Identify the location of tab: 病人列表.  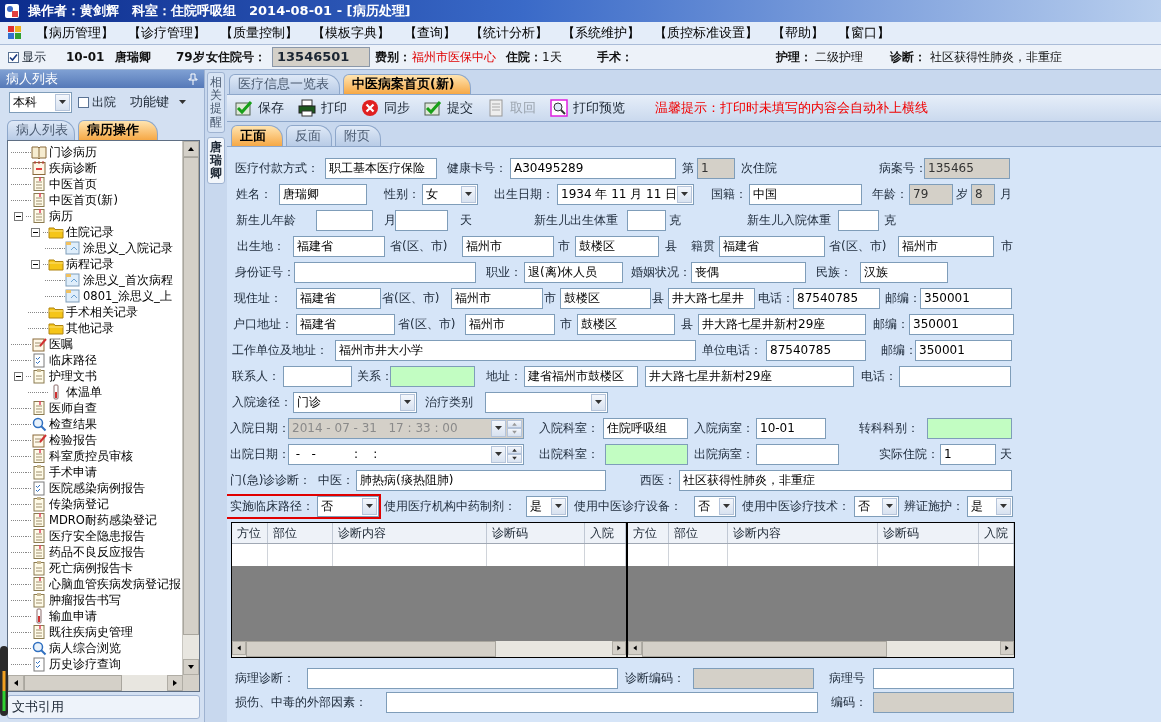
(41, 130).